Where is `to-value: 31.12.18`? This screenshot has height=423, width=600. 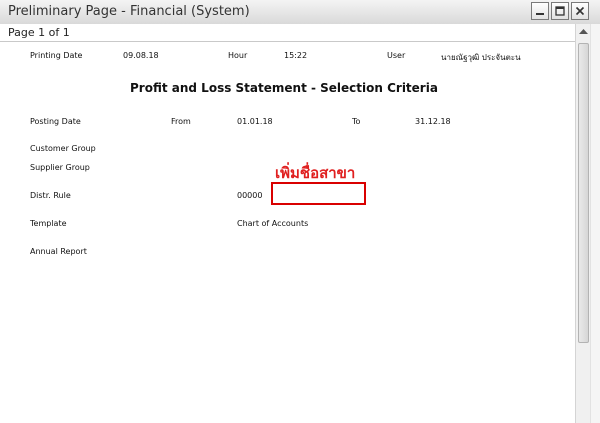 to-value: 31.12.18 is located at coordinates (433, 121).